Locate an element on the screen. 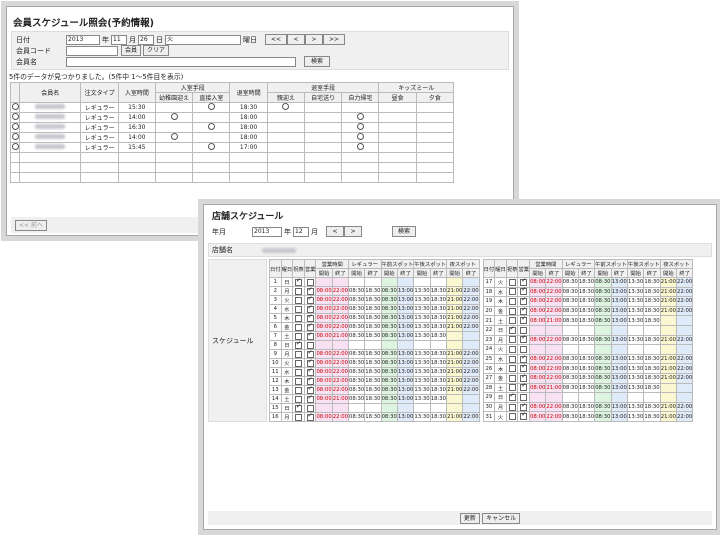 This screenshot has height=535, width=720. update-button: 更新 is located at coordinates (469, 518).